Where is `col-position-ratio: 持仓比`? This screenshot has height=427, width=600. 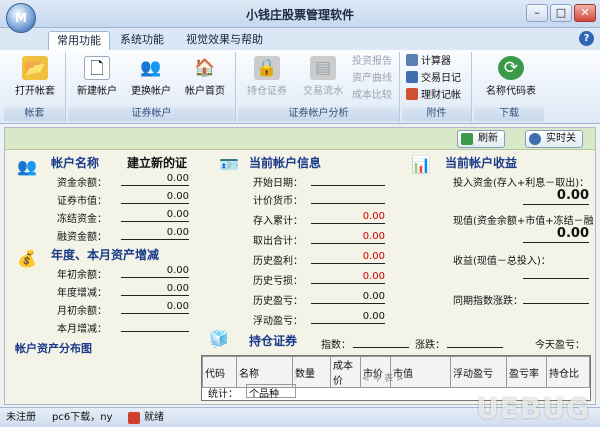
col-position-ratio: 持仓比 is located at coordinates (568, 372).